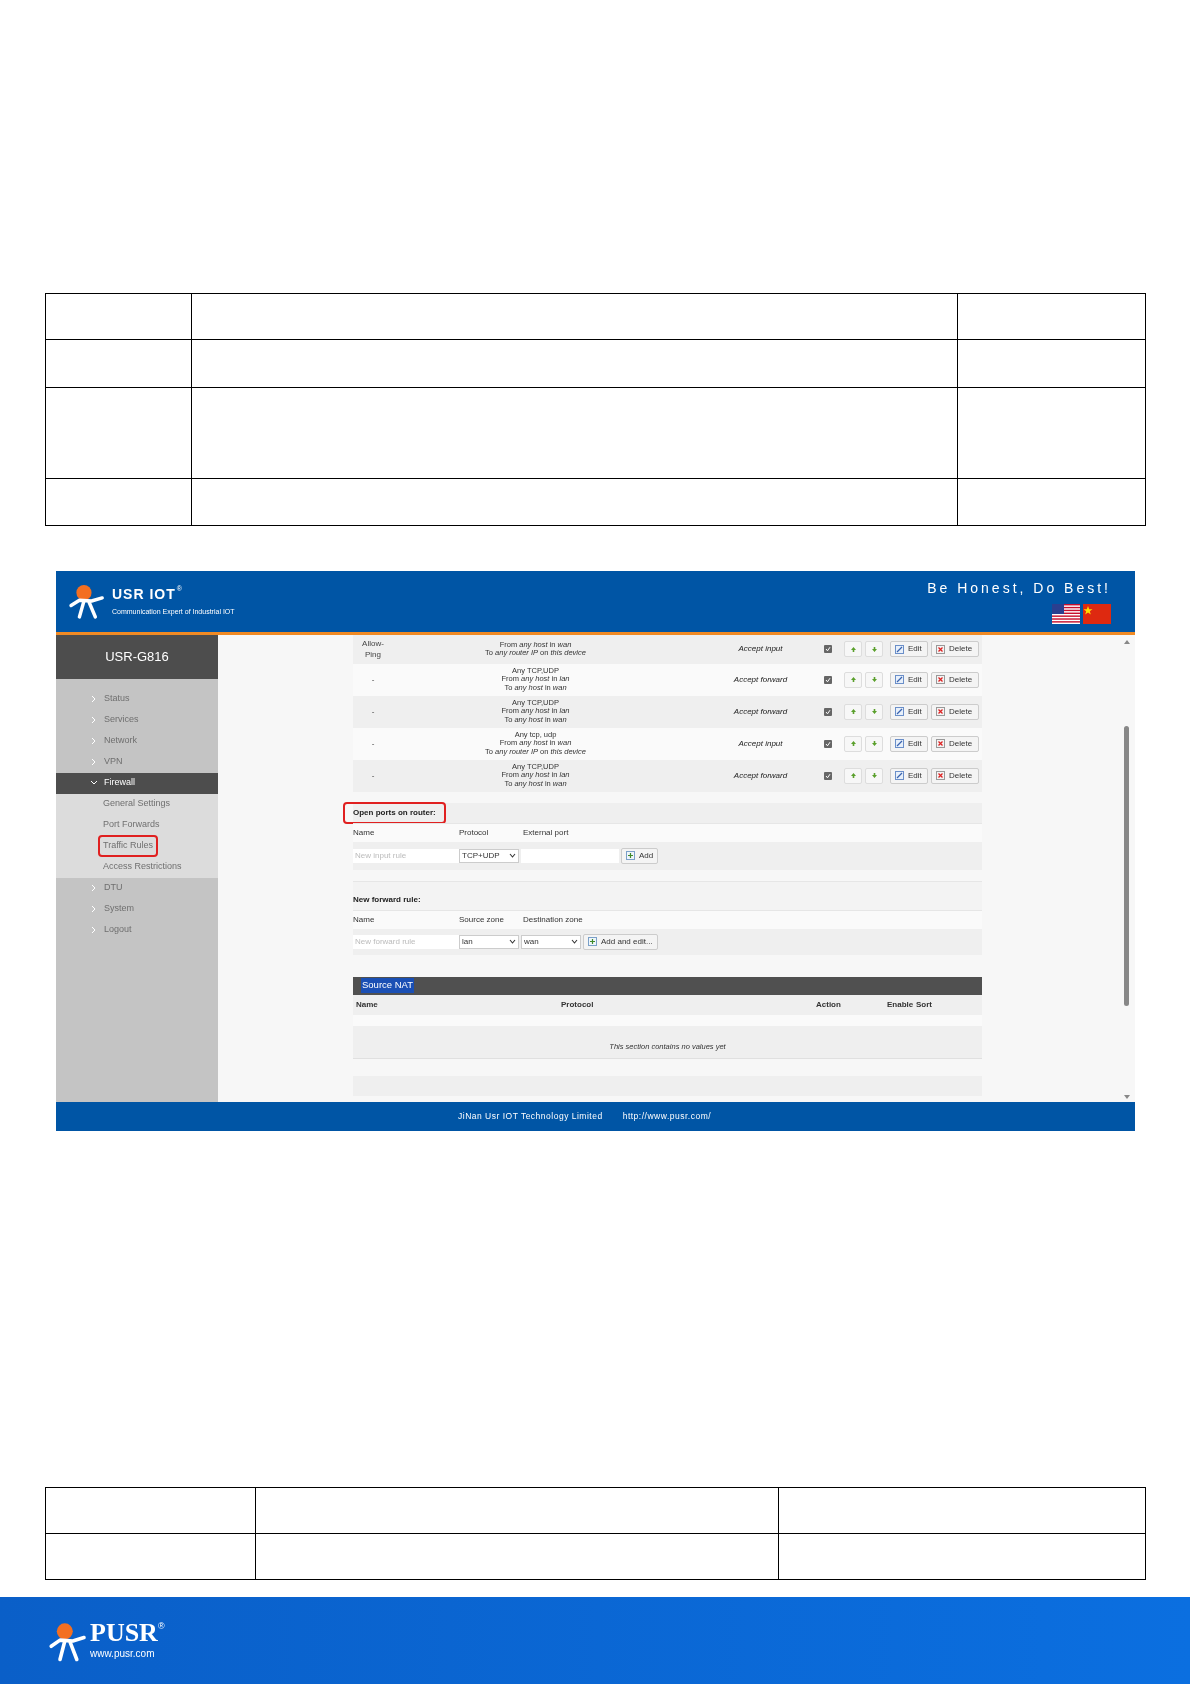 The height and width of the screenshot is (1684, 1190). What do you see at coordinates (137, 656) in the screenshot?
I see `device-name: USR-G816` at bounding box center [137, 656].